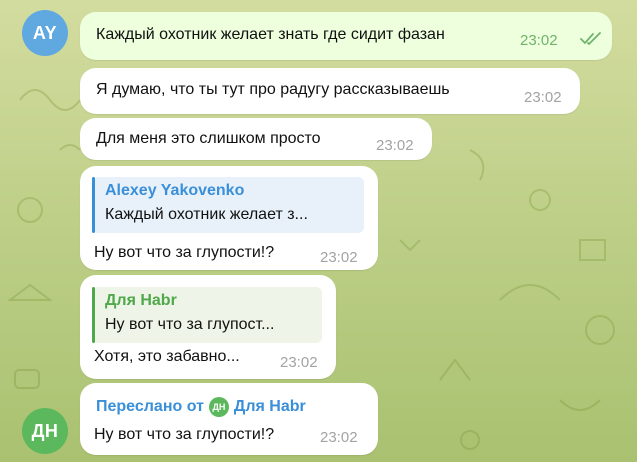  Describe the element at coordinates (175, 190) in the screenshot. I see `reply-author: Alexey Yakovenko` at that location.